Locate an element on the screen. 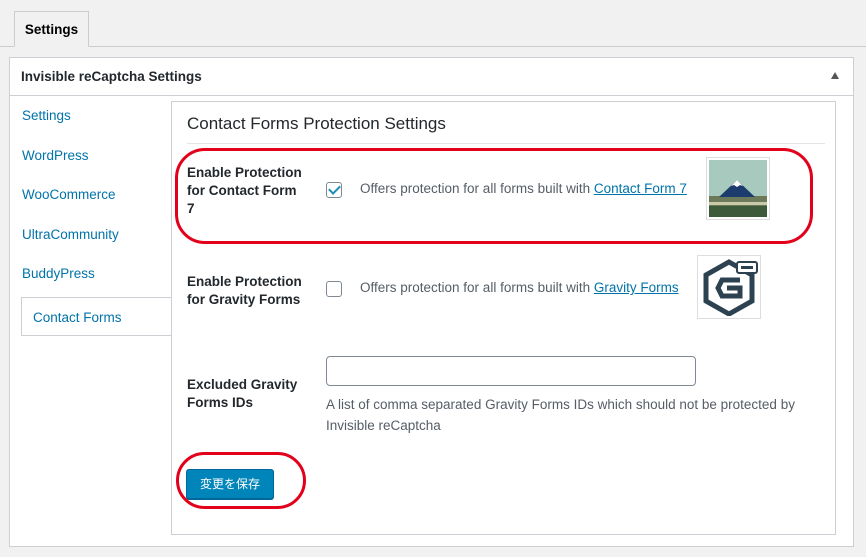  gravity-protection-checkbox is located at coordinates (334, 289).